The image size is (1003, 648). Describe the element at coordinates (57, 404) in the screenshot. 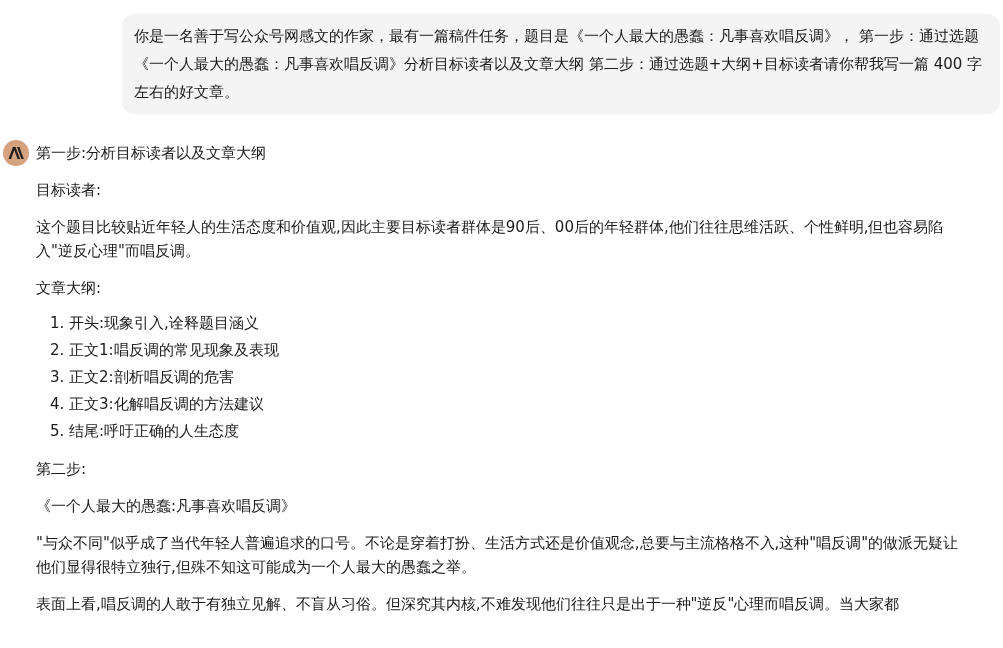

I see `list-number: 4.` at that location.